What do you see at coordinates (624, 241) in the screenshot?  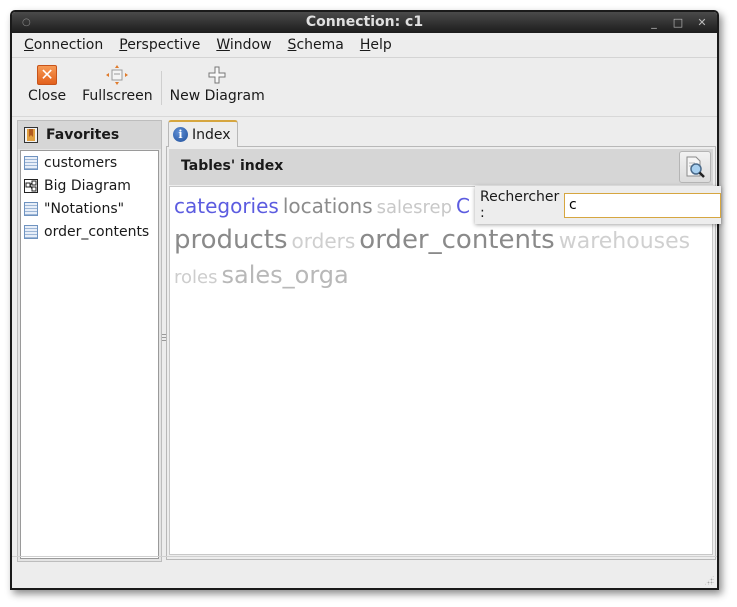 I see `table-tag-warehouses: warehouses` at bounding box center [624, 241].